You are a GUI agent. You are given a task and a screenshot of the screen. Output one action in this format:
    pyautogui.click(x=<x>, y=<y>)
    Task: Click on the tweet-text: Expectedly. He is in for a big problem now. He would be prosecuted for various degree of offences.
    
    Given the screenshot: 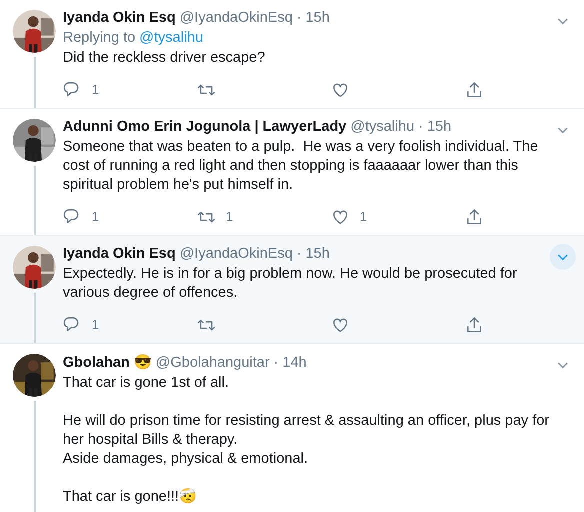 What is the action you would take?
    pyautogui.click(x=290, y=284)
    